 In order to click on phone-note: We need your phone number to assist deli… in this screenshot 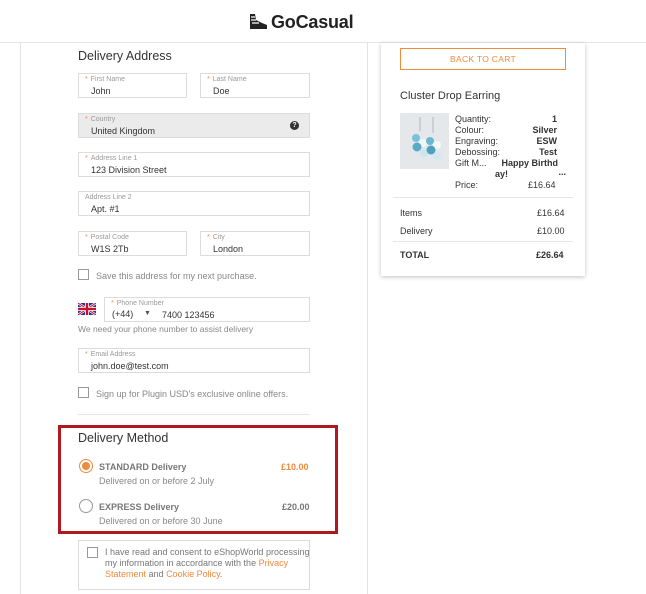, I will do `click(166, 329)`.